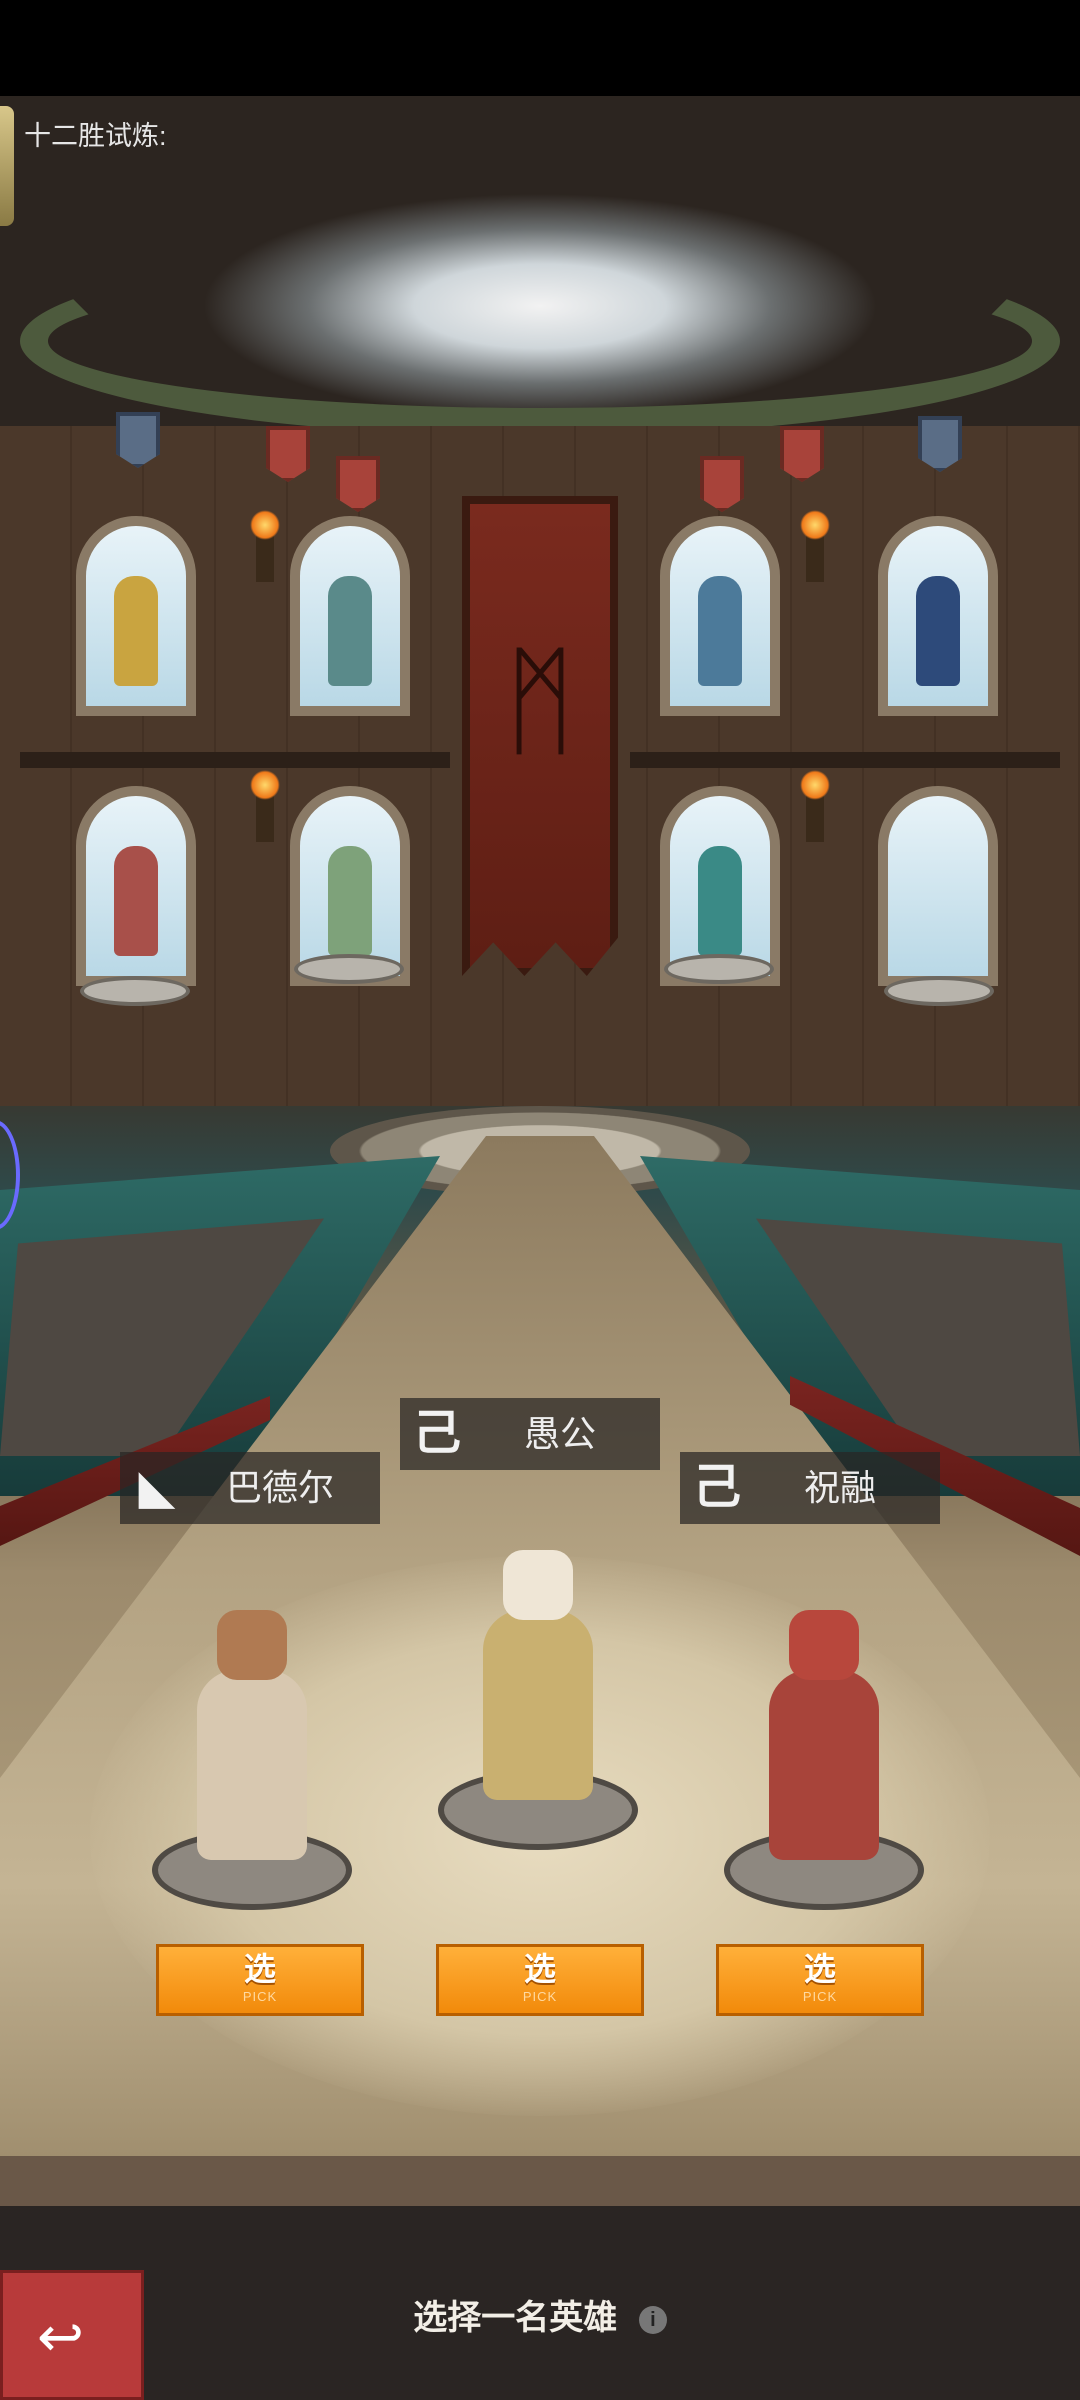 The width and height of the screenshot is (1080, 2400). I want to click on pick-button-2: 选 PICK, so click(540, 1980).